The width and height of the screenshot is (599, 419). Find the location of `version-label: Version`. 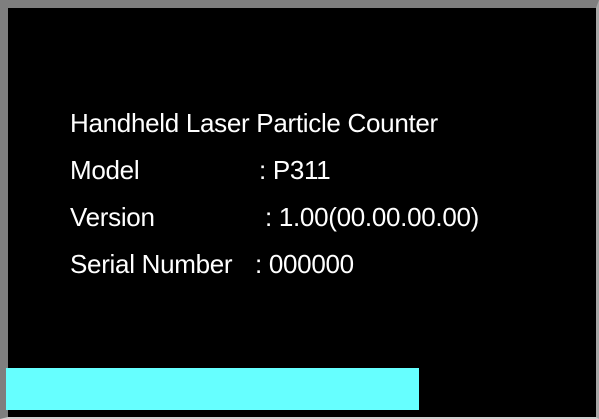

version-label: Version is located at coordinates (112, 217).